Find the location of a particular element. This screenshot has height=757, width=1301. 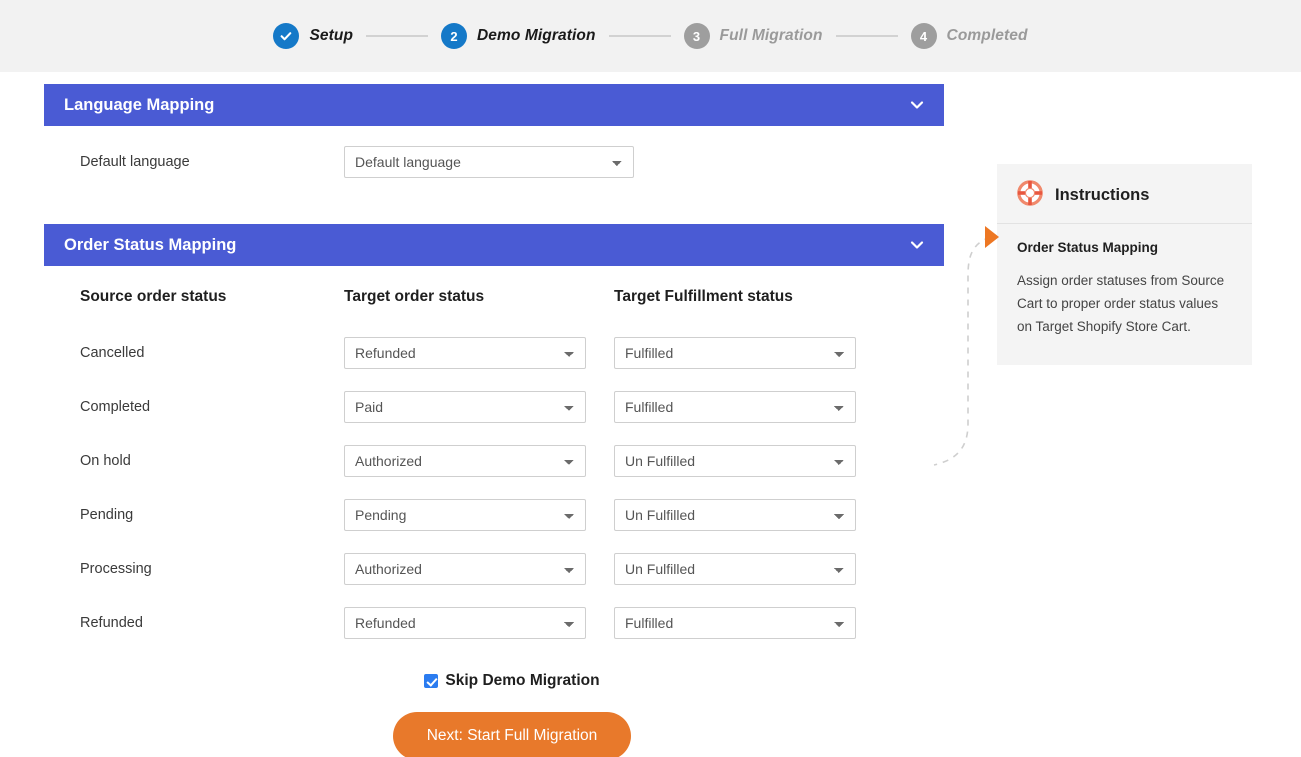

language-mapping-title: Language Mapping is located at coordinates (139, 104).